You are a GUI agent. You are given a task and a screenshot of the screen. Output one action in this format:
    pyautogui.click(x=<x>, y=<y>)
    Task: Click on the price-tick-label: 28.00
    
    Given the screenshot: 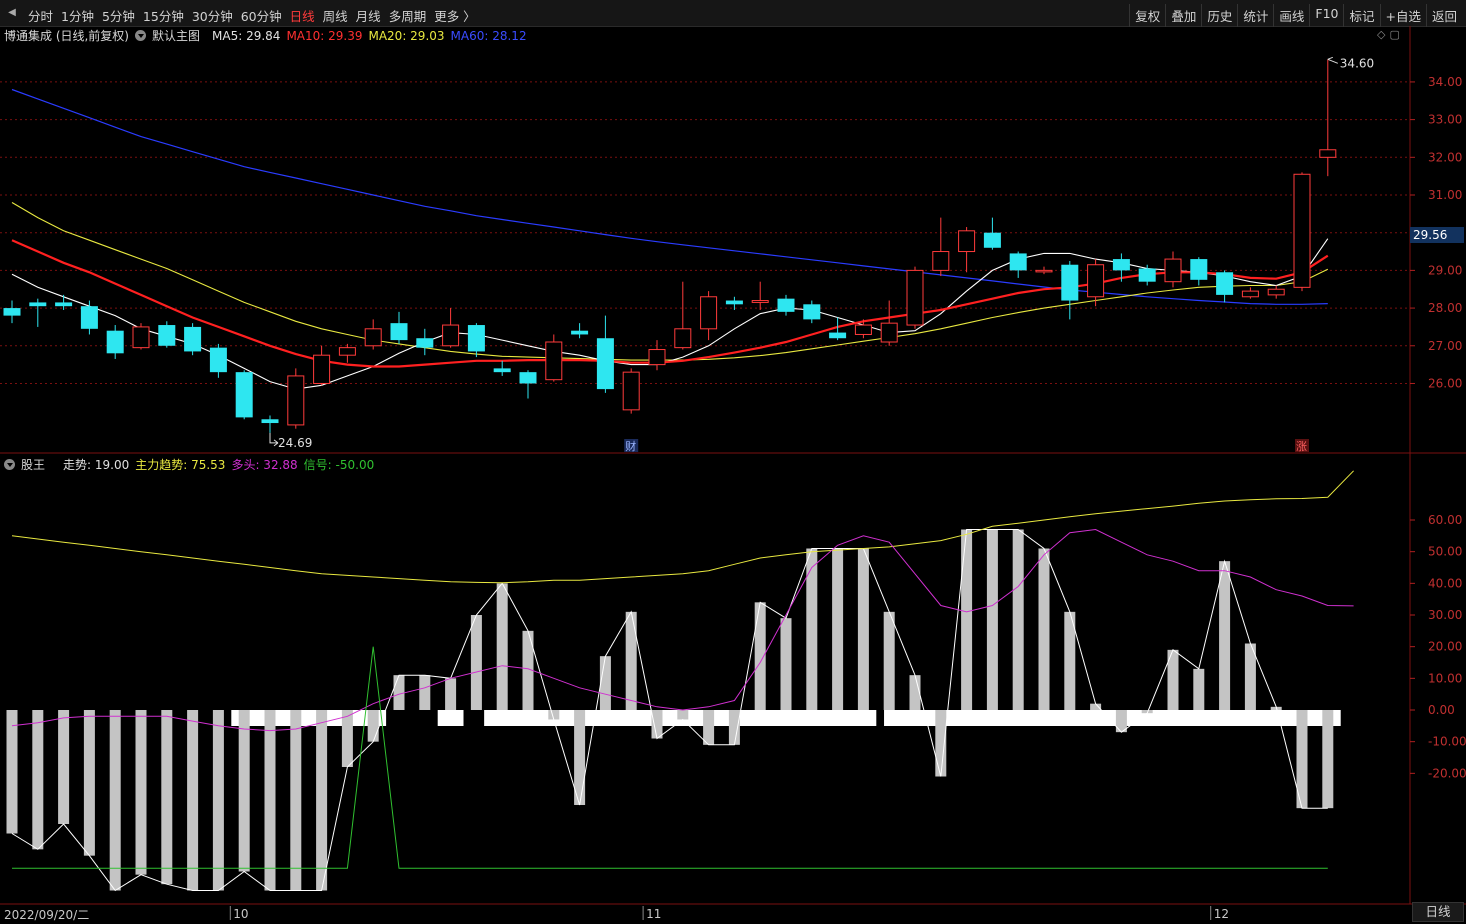 What is the action you would take?
    pyautogui.click(x=1445, y=308)
    